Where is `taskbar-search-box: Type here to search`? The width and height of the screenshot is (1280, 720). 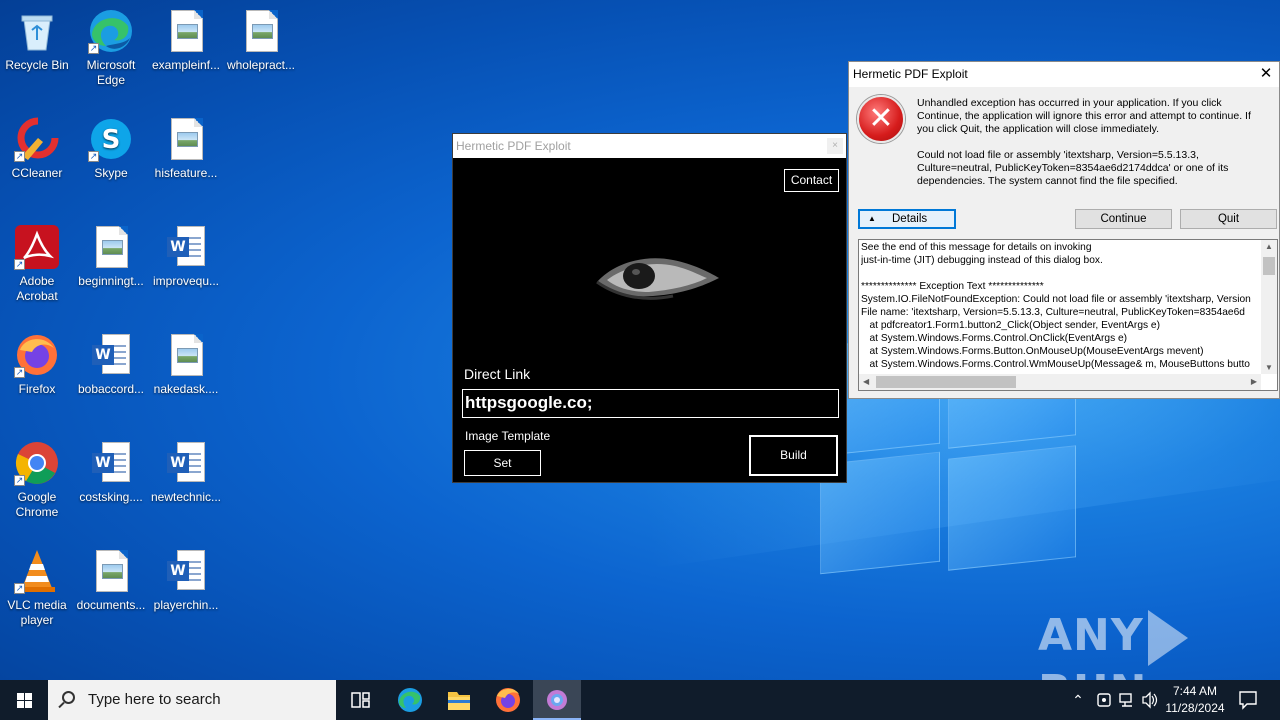 taskbar-search-box: Type here to search is located at coordinates (192, 700).